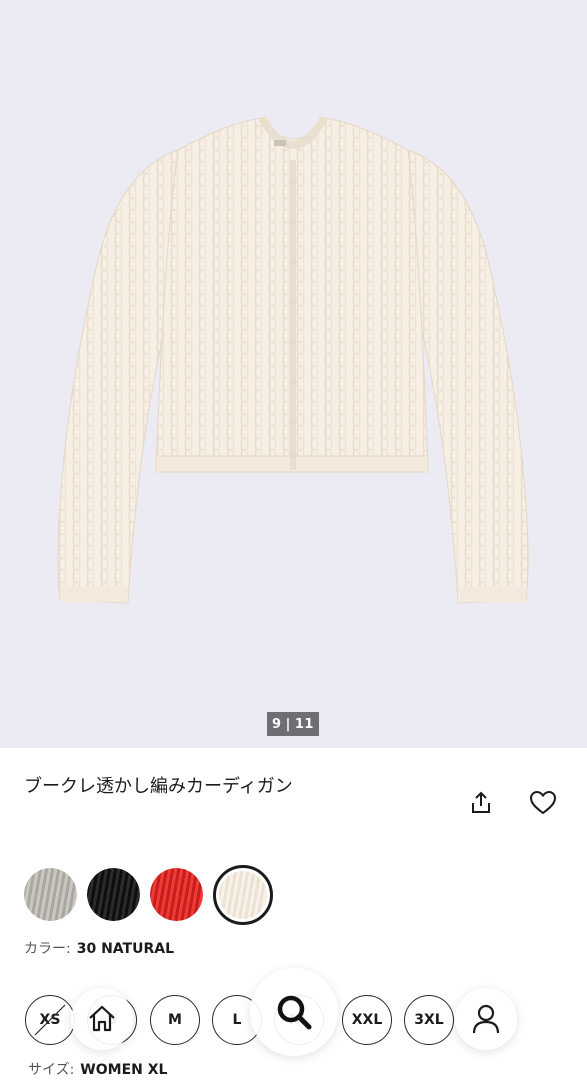 The height and width of the screenshot is (1080, 587). I want to click on size-option-3xl: 3XL, so click(429, 1020).